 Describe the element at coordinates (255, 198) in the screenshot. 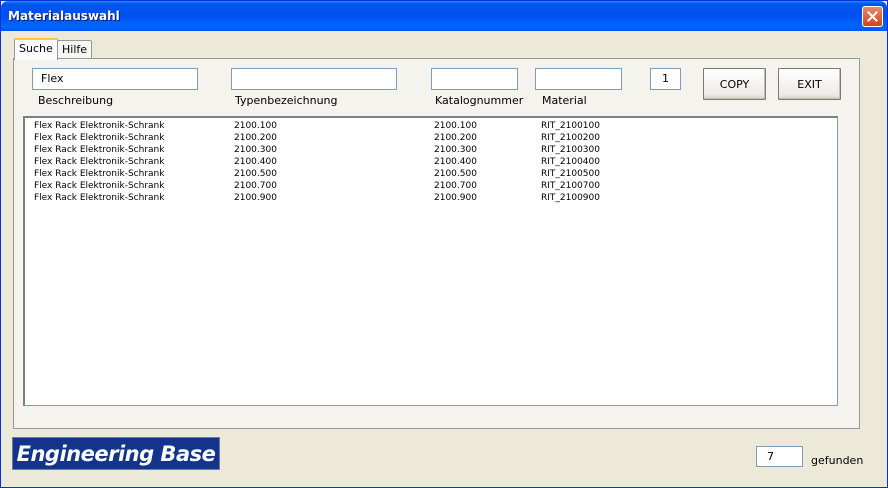

I see `result-typenbezeichnung: 2100.900` at that location.